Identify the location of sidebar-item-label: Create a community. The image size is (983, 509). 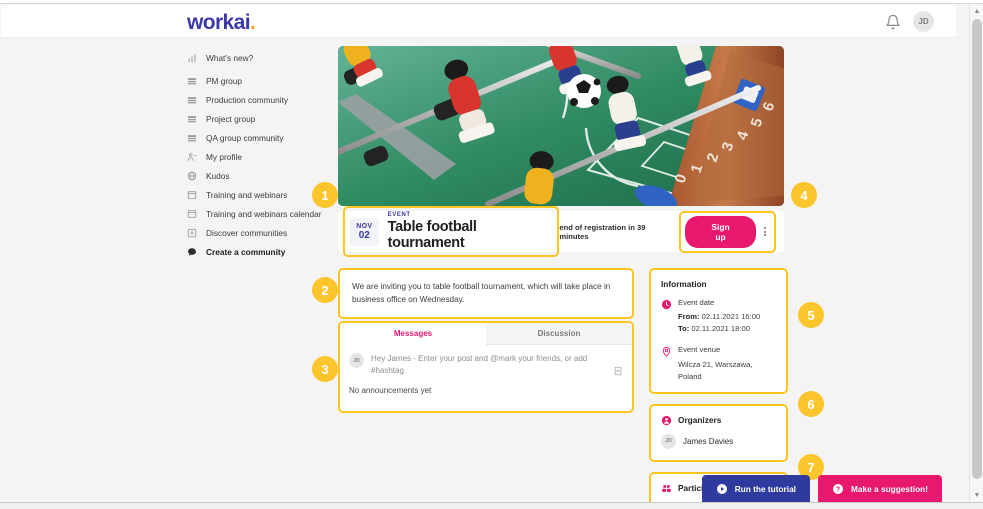
(246, 251).